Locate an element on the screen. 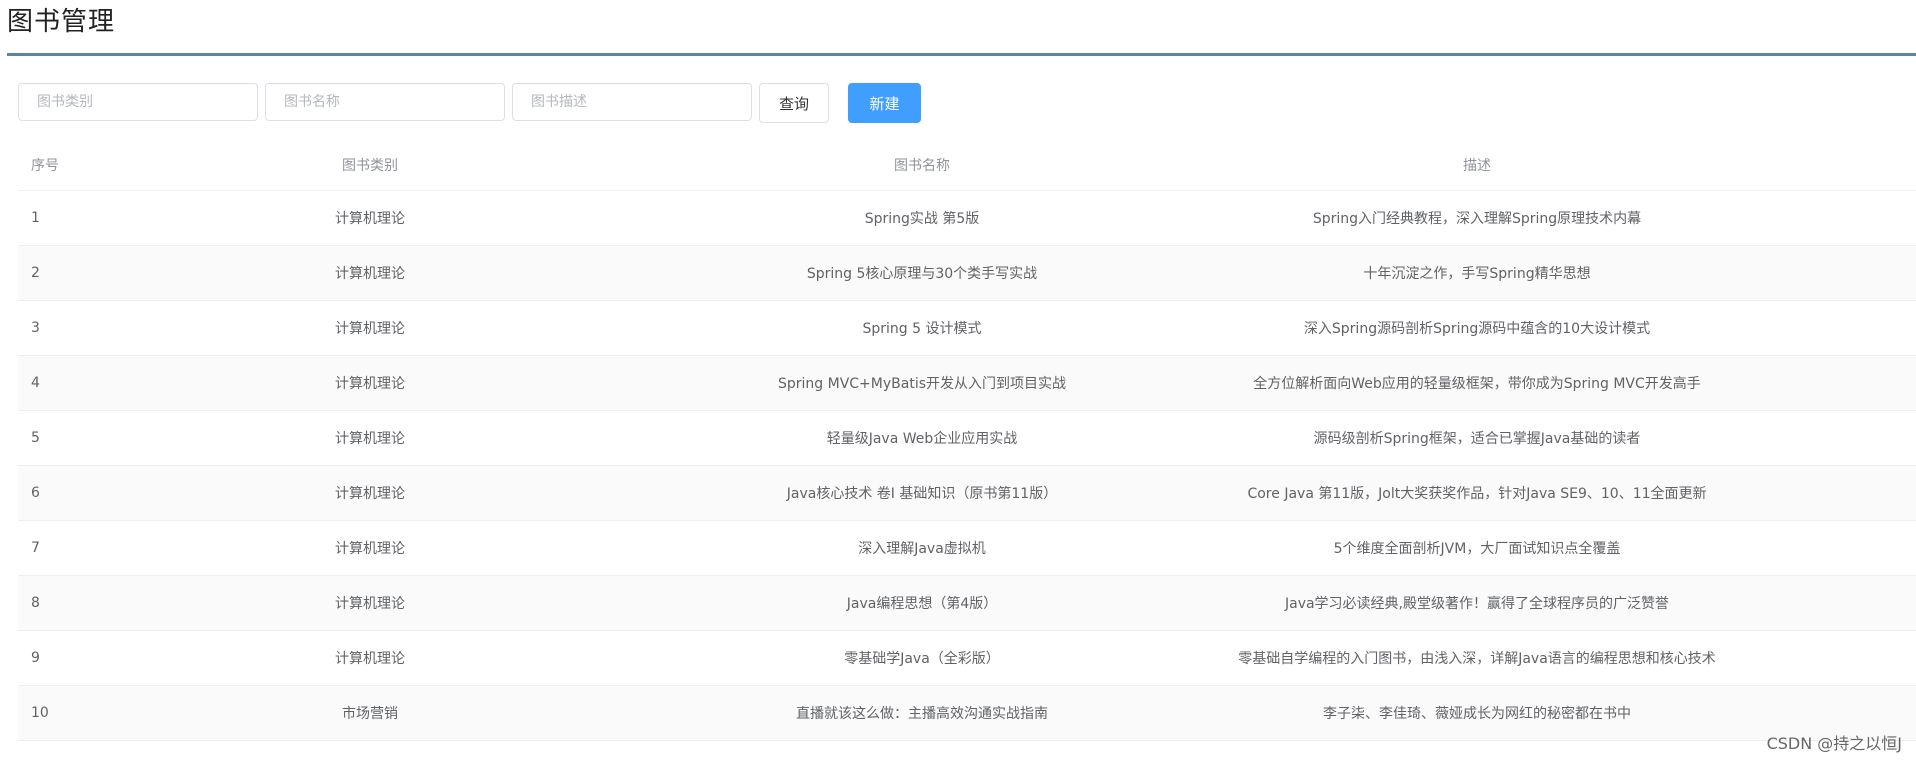  cell-index: 3 is located at coordinates (35, 328).